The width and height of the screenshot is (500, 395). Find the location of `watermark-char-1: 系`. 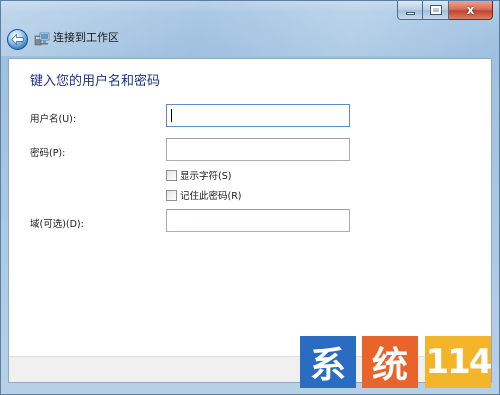

watermark-char-1: 系 is located at coordinates (327, 365).